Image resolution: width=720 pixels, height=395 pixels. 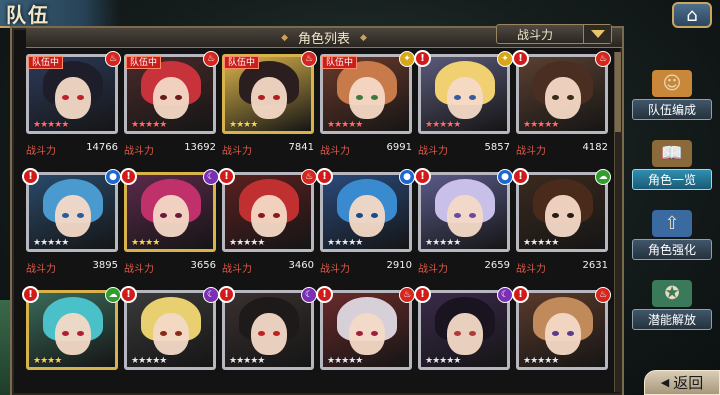 What do you see at coordinates (618, 92) in the screenshot?
I see `scrollbar-thumb` at bounding box center [618, 92].